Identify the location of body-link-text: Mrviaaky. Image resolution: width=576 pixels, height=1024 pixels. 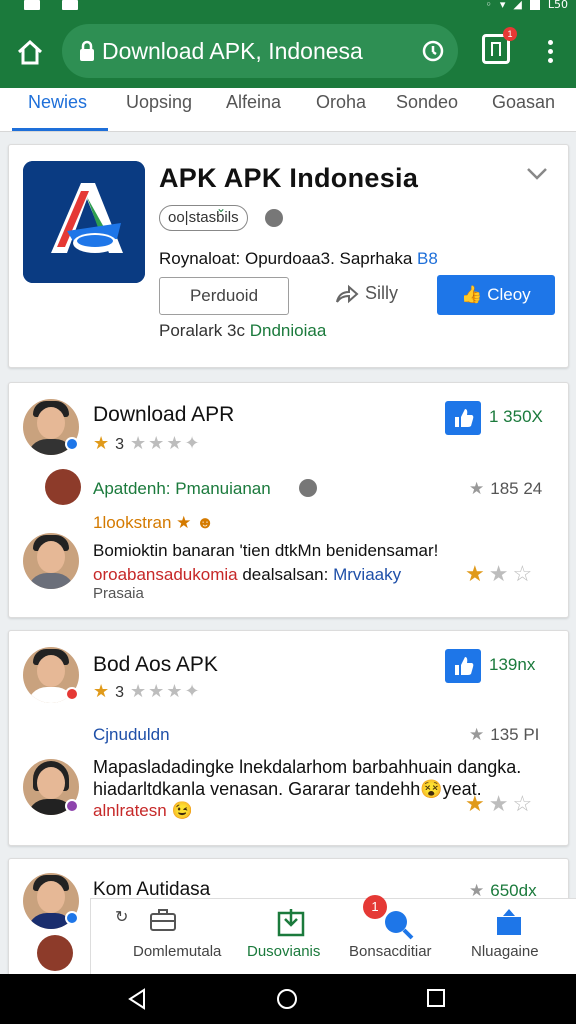
(367, 574).